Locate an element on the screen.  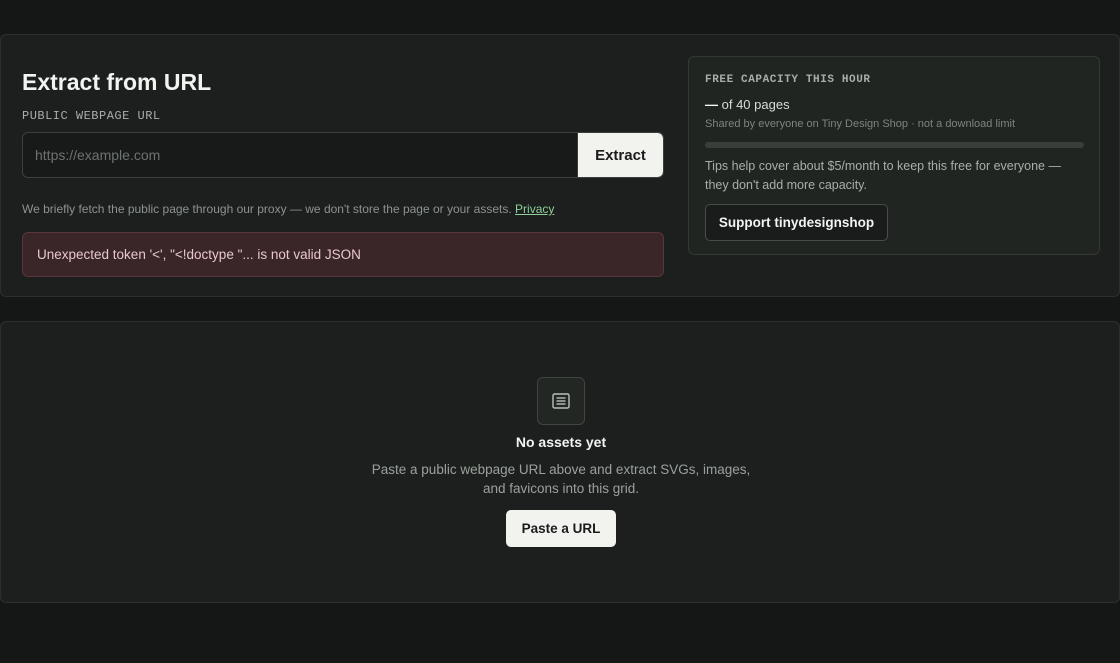
capacity-used: — is located at coordinates (711, 104).